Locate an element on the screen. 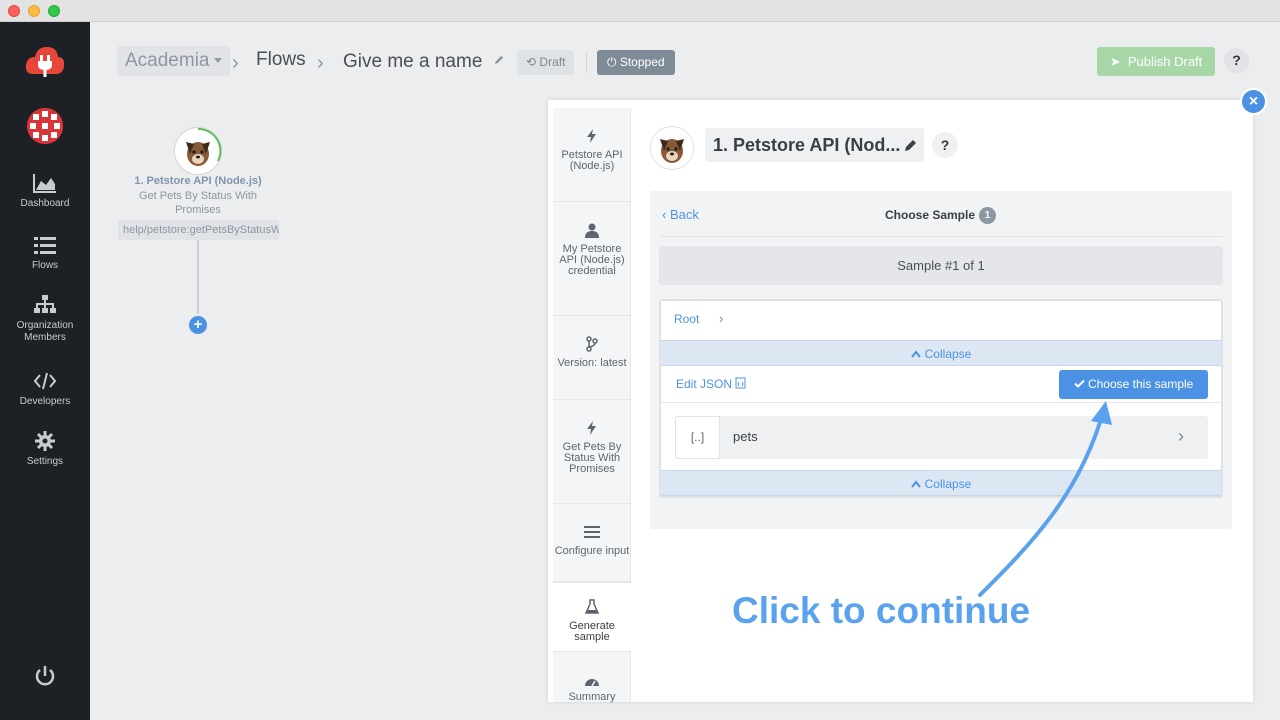 The height and width of the screenshot is (720, 1280). sidebar-item-label: Organization Members is located at coordinates (45, 331).